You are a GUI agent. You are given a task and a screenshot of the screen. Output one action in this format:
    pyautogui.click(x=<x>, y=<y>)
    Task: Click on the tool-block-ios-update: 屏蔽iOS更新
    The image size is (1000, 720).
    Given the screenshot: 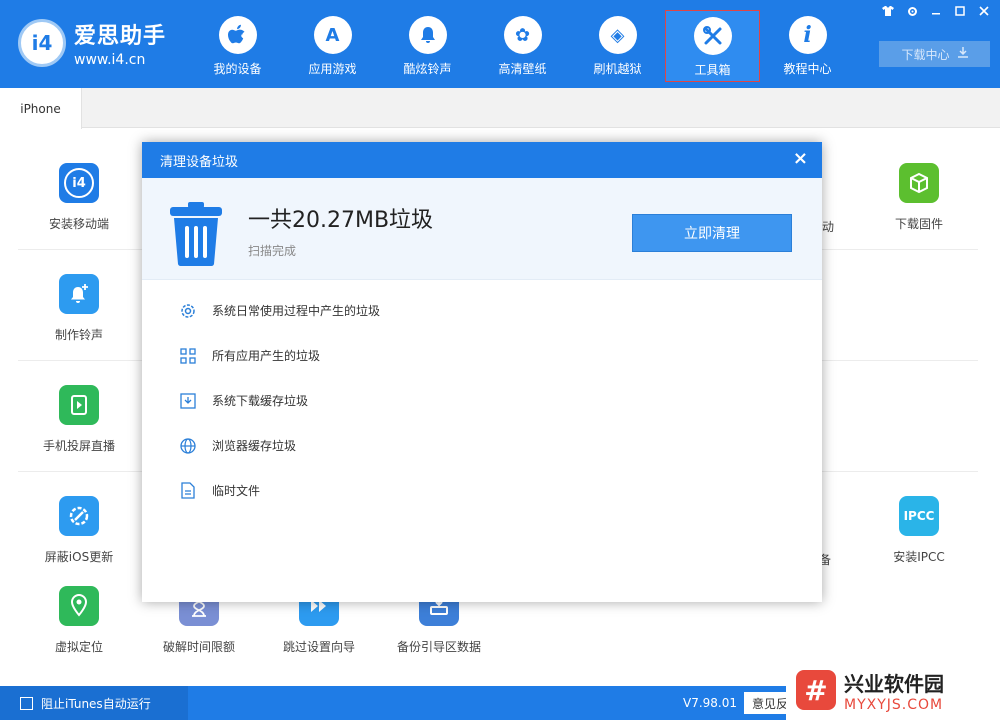 What is the action you would take?
    pyautogui.click(x=79, y=536)
    